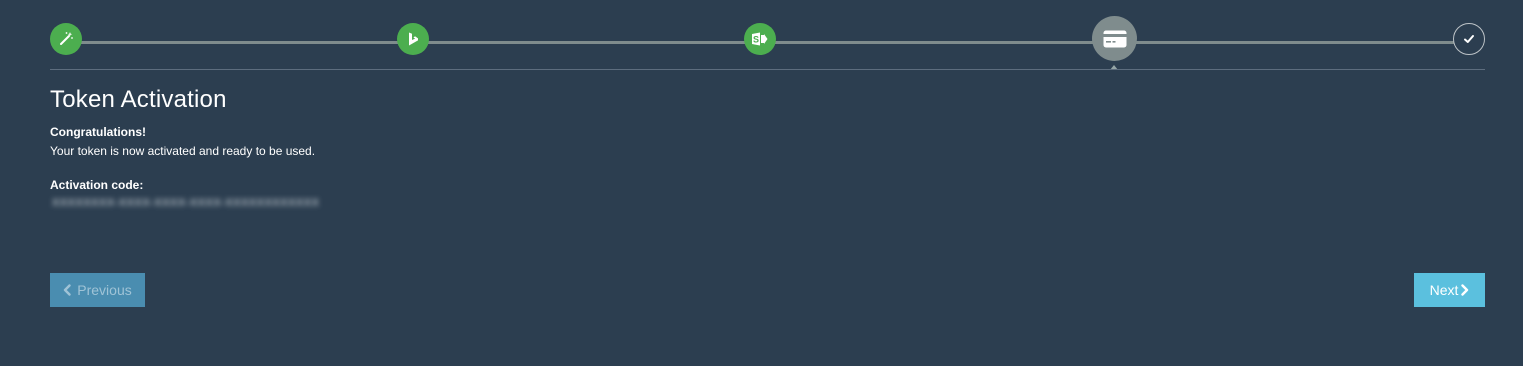 This screenshot has height=366, width=1523. I want to click on step-3-sharepoint: S, so click(760, 39).